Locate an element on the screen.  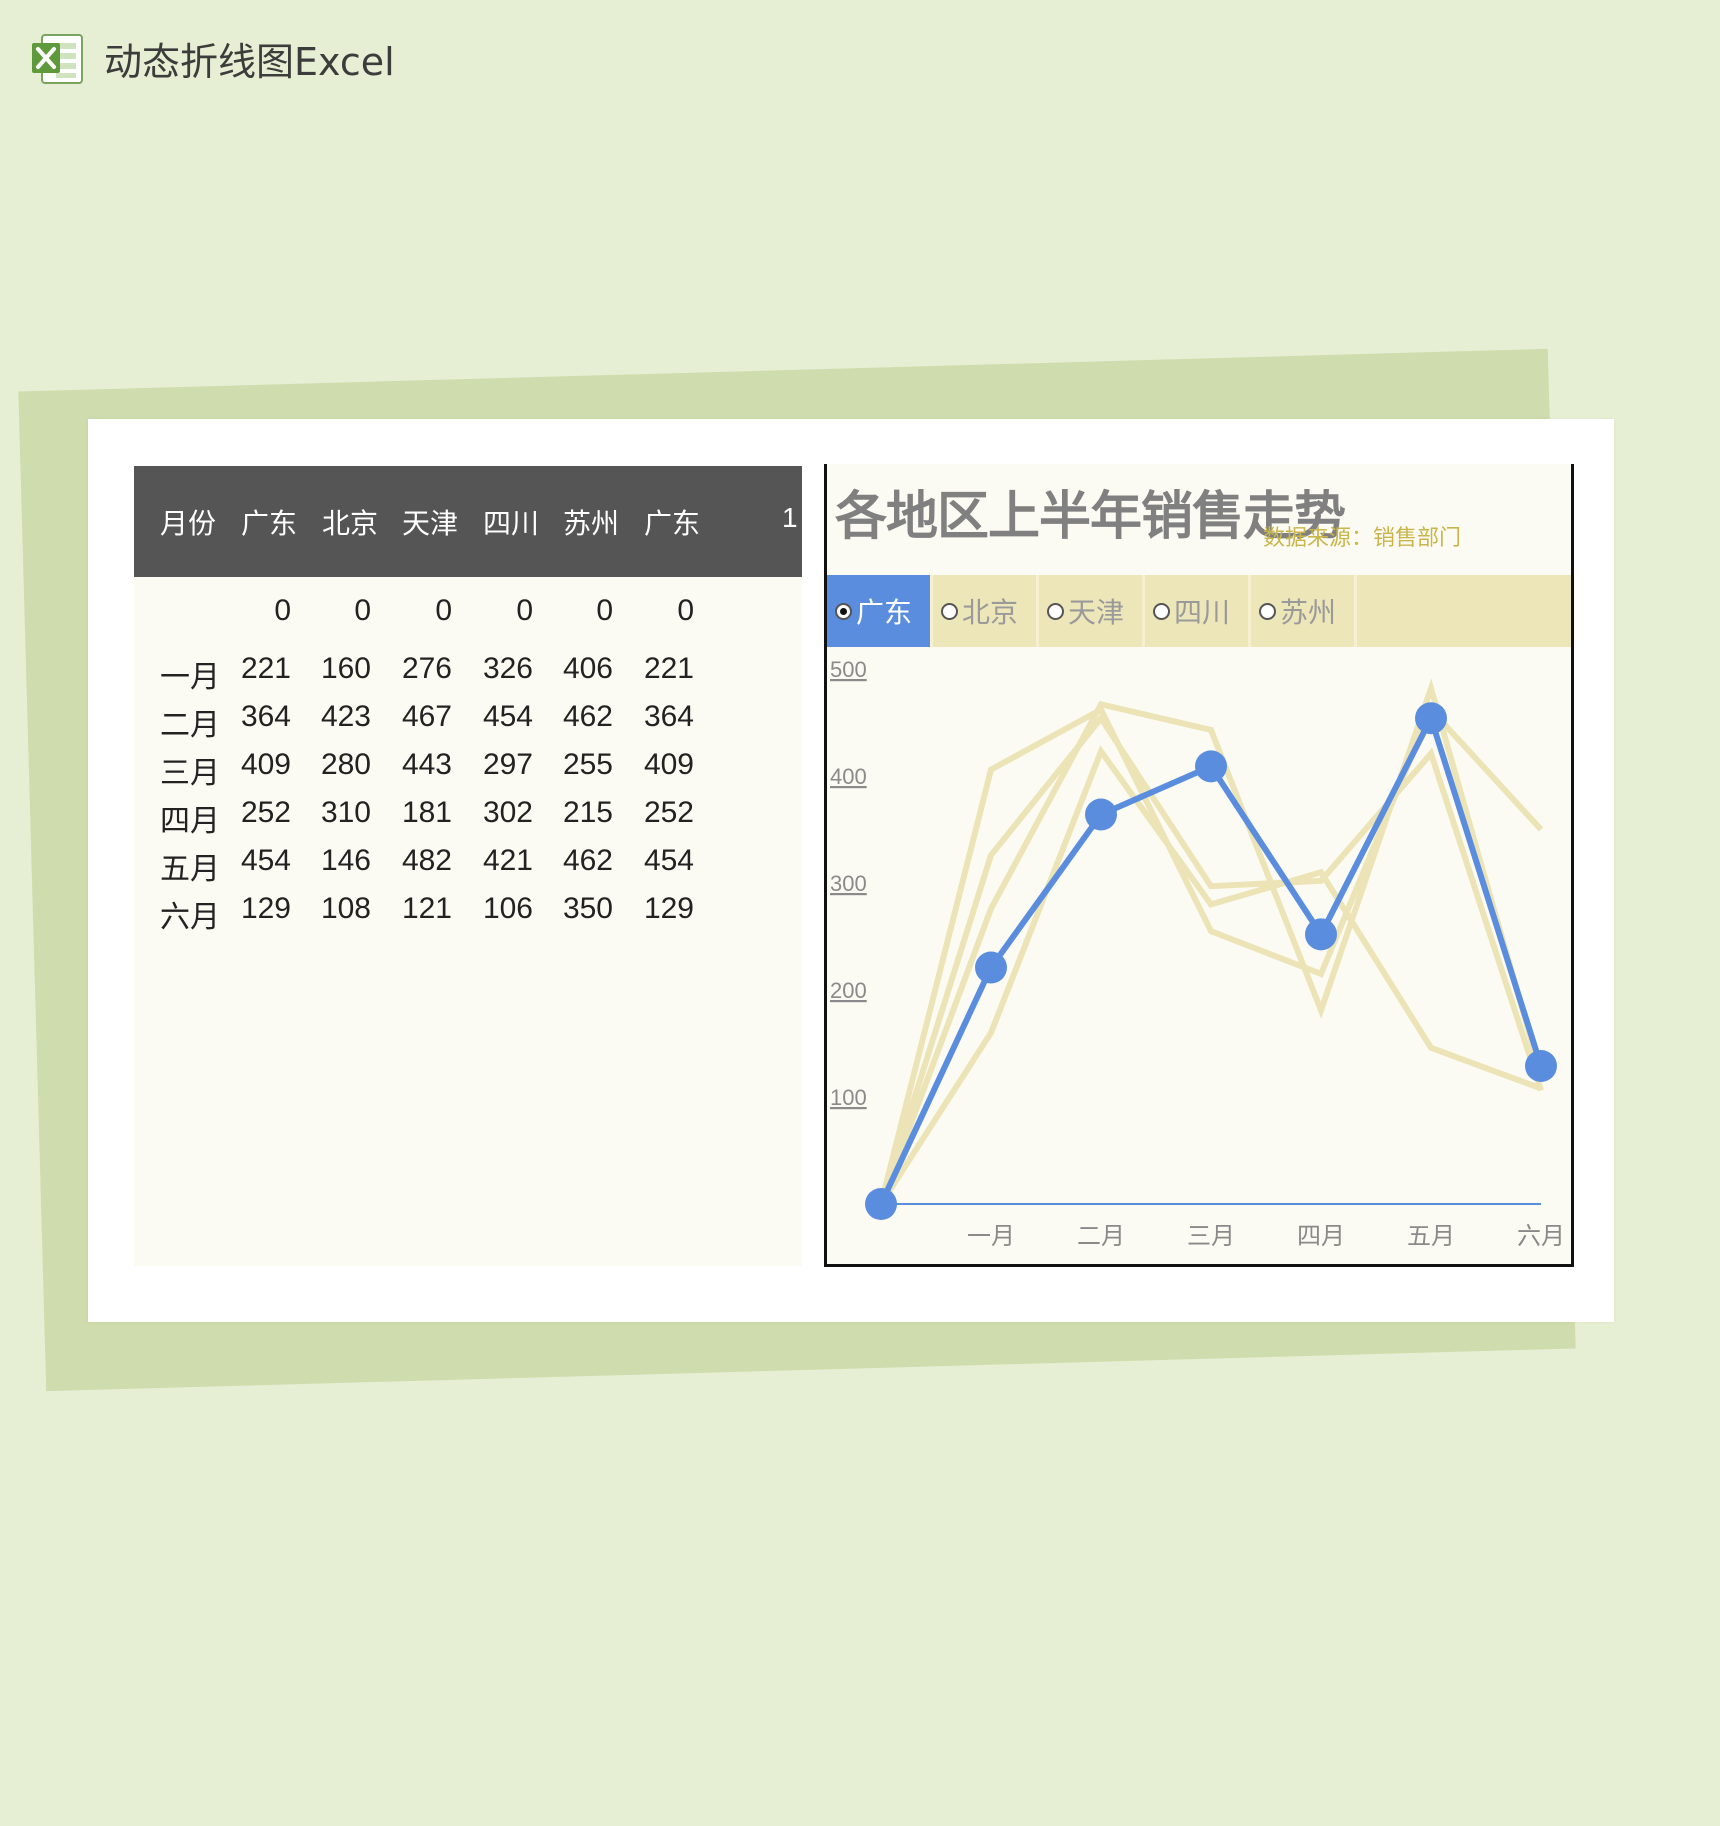
header-tianjin: 天津 is located at coordinates (430, 523).